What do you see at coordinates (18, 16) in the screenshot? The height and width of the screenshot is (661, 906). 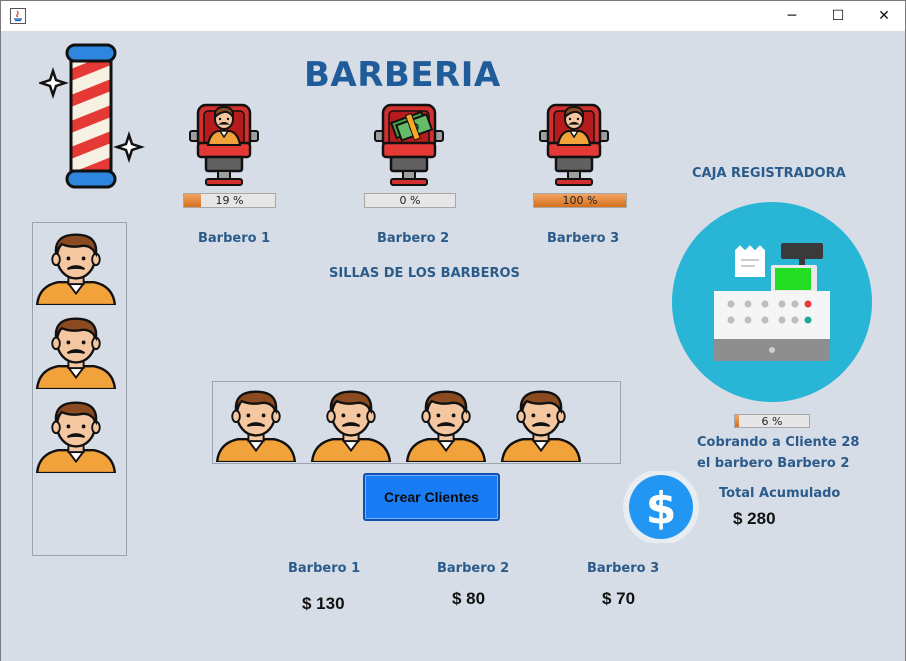 I see `java-icon` at bounding box center [18, 16].